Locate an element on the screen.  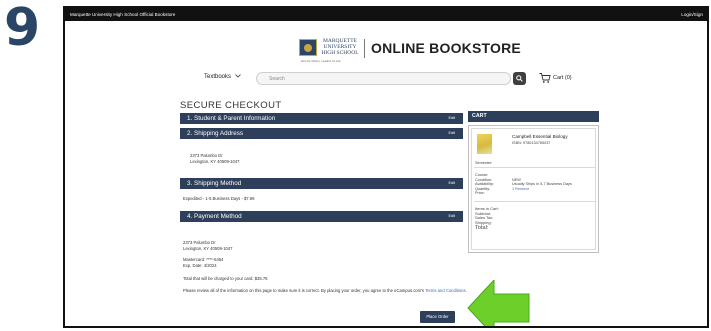
search-icon is located at coordinates (519, 78).